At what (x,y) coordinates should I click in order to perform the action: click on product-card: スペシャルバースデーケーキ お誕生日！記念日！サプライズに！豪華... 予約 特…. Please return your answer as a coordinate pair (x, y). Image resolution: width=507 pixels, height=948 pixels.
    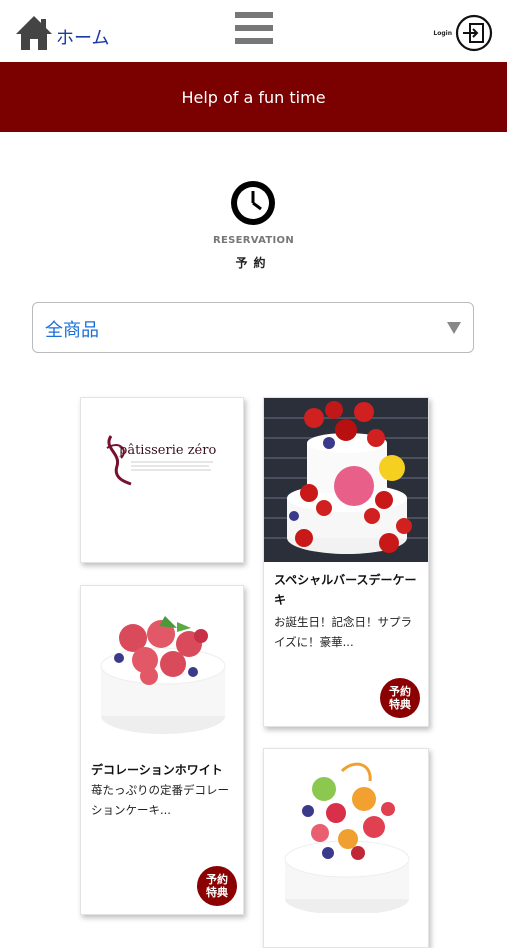
    Looking at the image, I should click on (346, 562).